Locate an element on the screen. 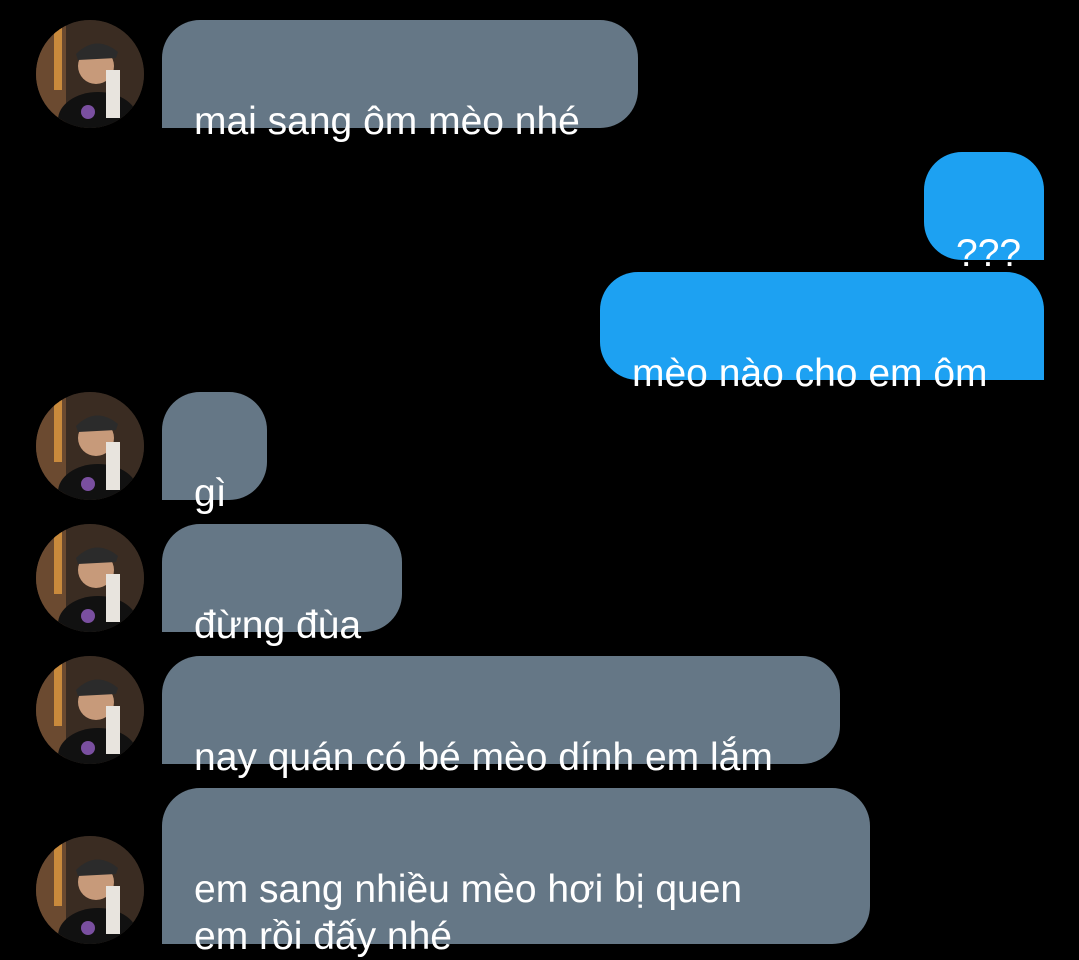 Image resolution: width=1079 pixels, height=960 pixels. message-bubble-outgoing: mèo nào cho em ôm is located at coordinates (822, 333).